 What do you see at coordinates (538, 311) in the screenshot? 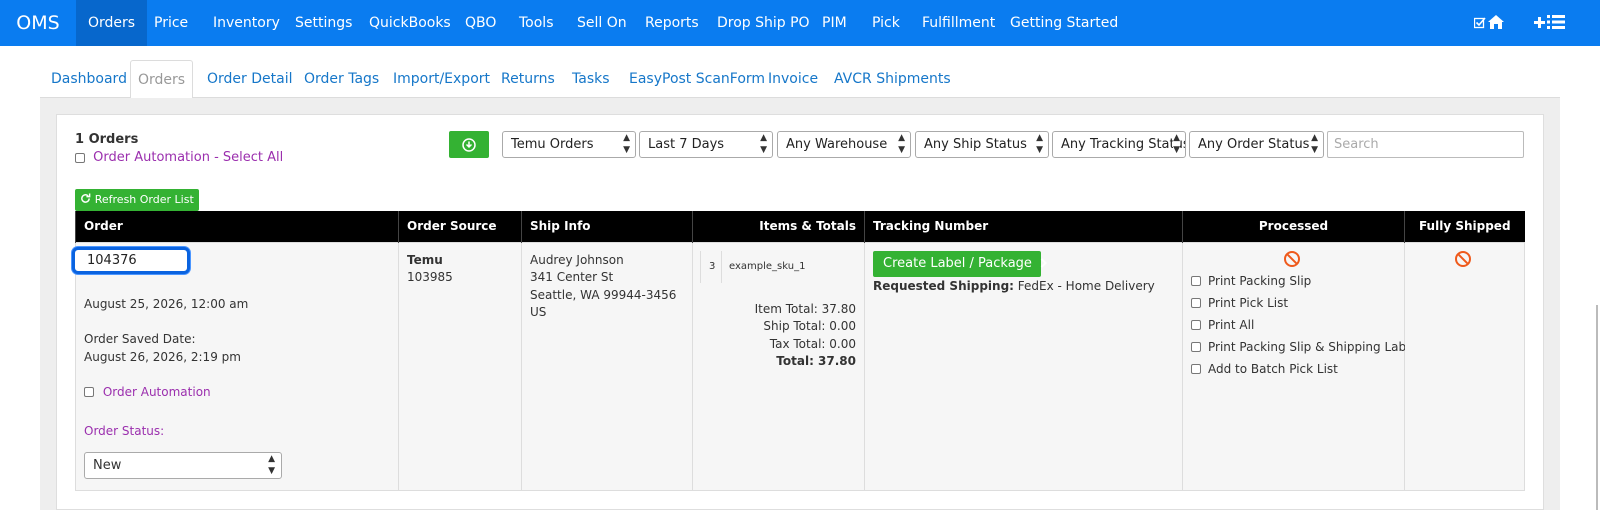
I see `ship-country: US` at bounding box center [538, 311].